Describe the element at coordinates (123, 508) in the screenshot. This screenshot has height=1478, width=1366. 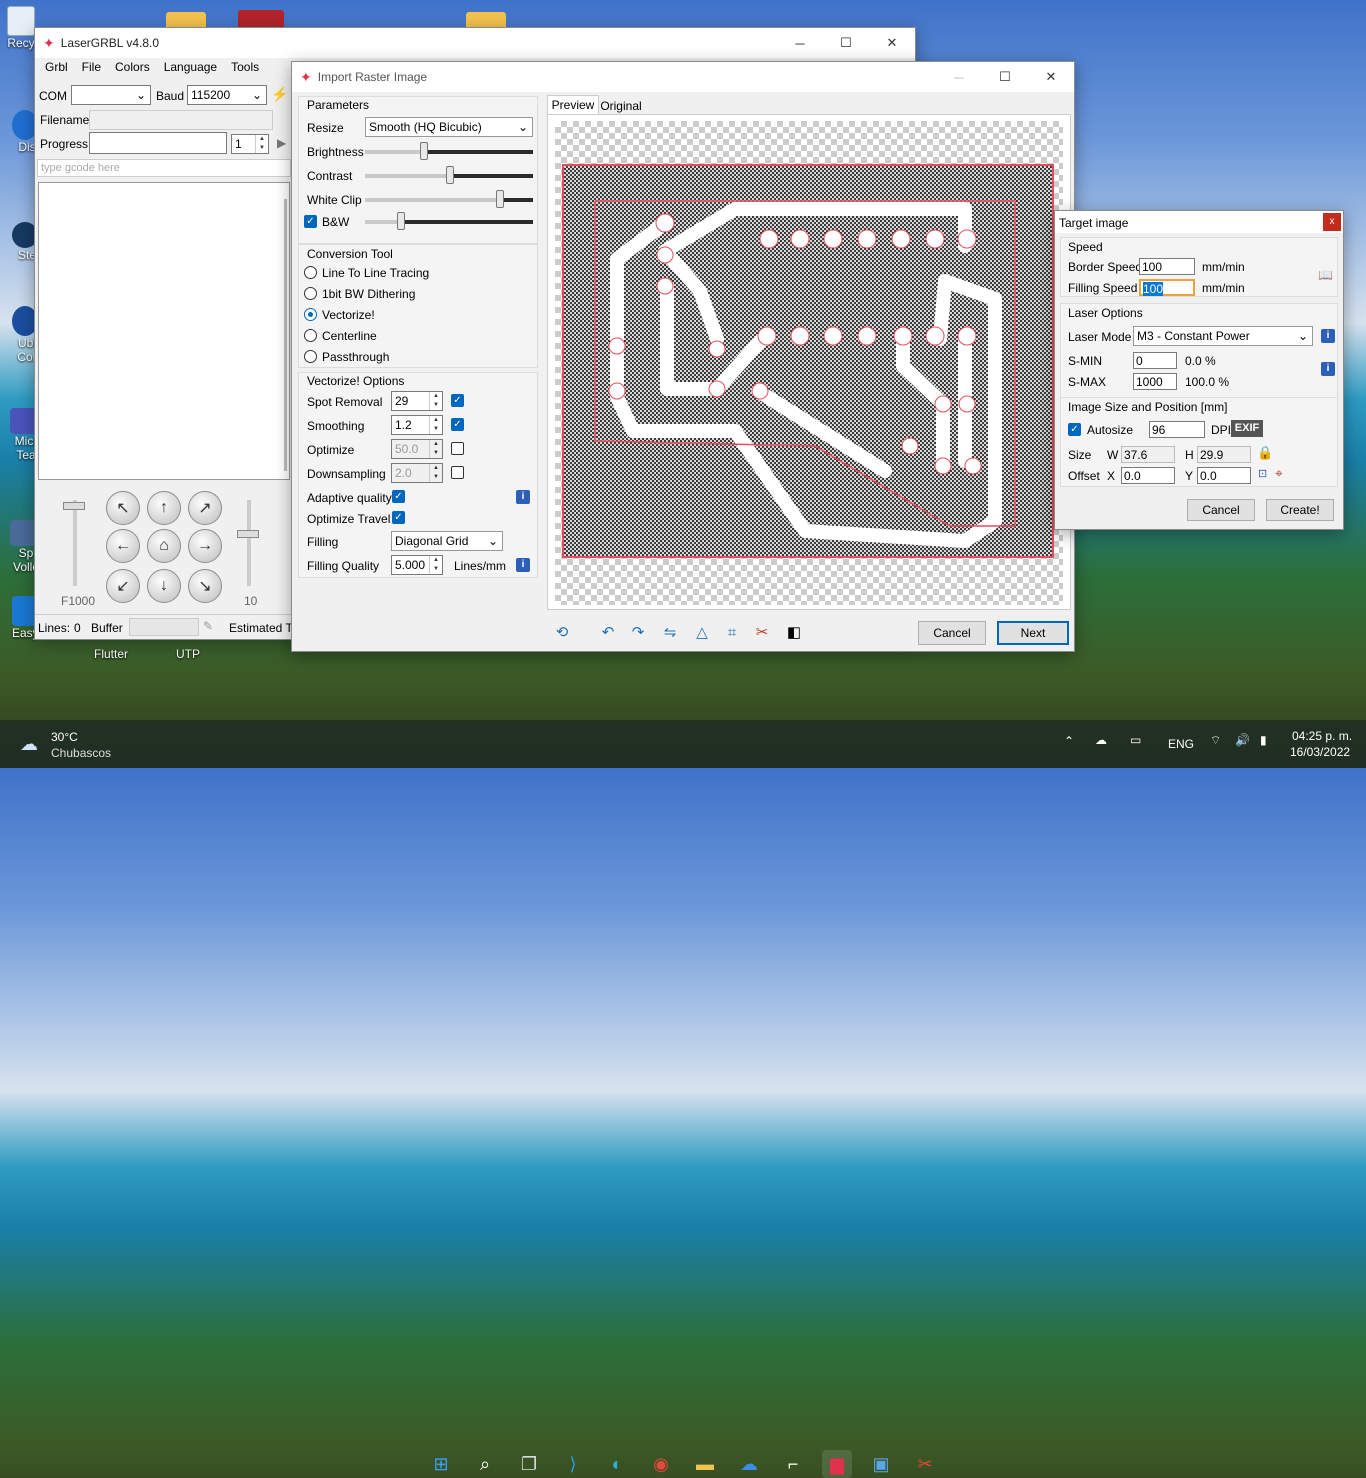
I see `jog-nw-button: ↖` at that location.